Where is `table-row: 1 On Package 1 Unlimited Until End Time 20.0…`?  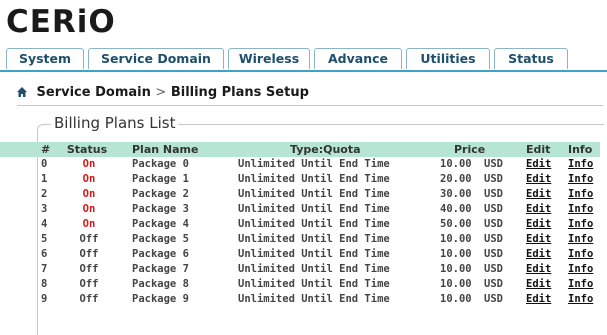
table-row: 1 On Package 1 Unlimited Until End Time 20.0… is located at coordinates (300, 179).